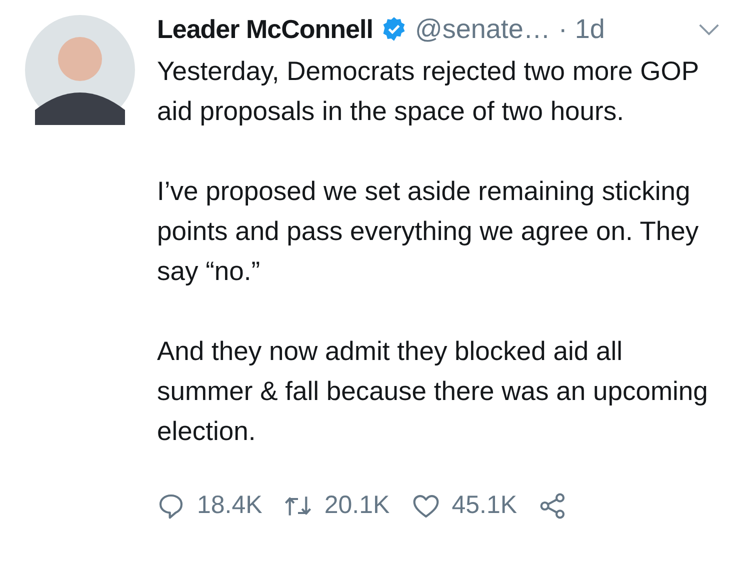 The image size is (740, 587). I want to click on share-icon, so click(553, 506).